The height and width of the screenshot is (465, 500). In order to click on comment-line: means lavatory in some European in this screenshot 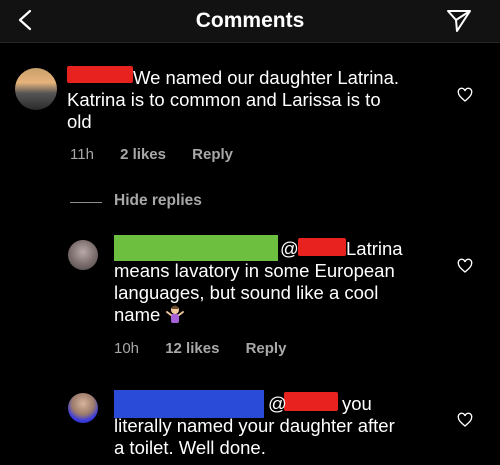, I will do `click(254, 270)`.